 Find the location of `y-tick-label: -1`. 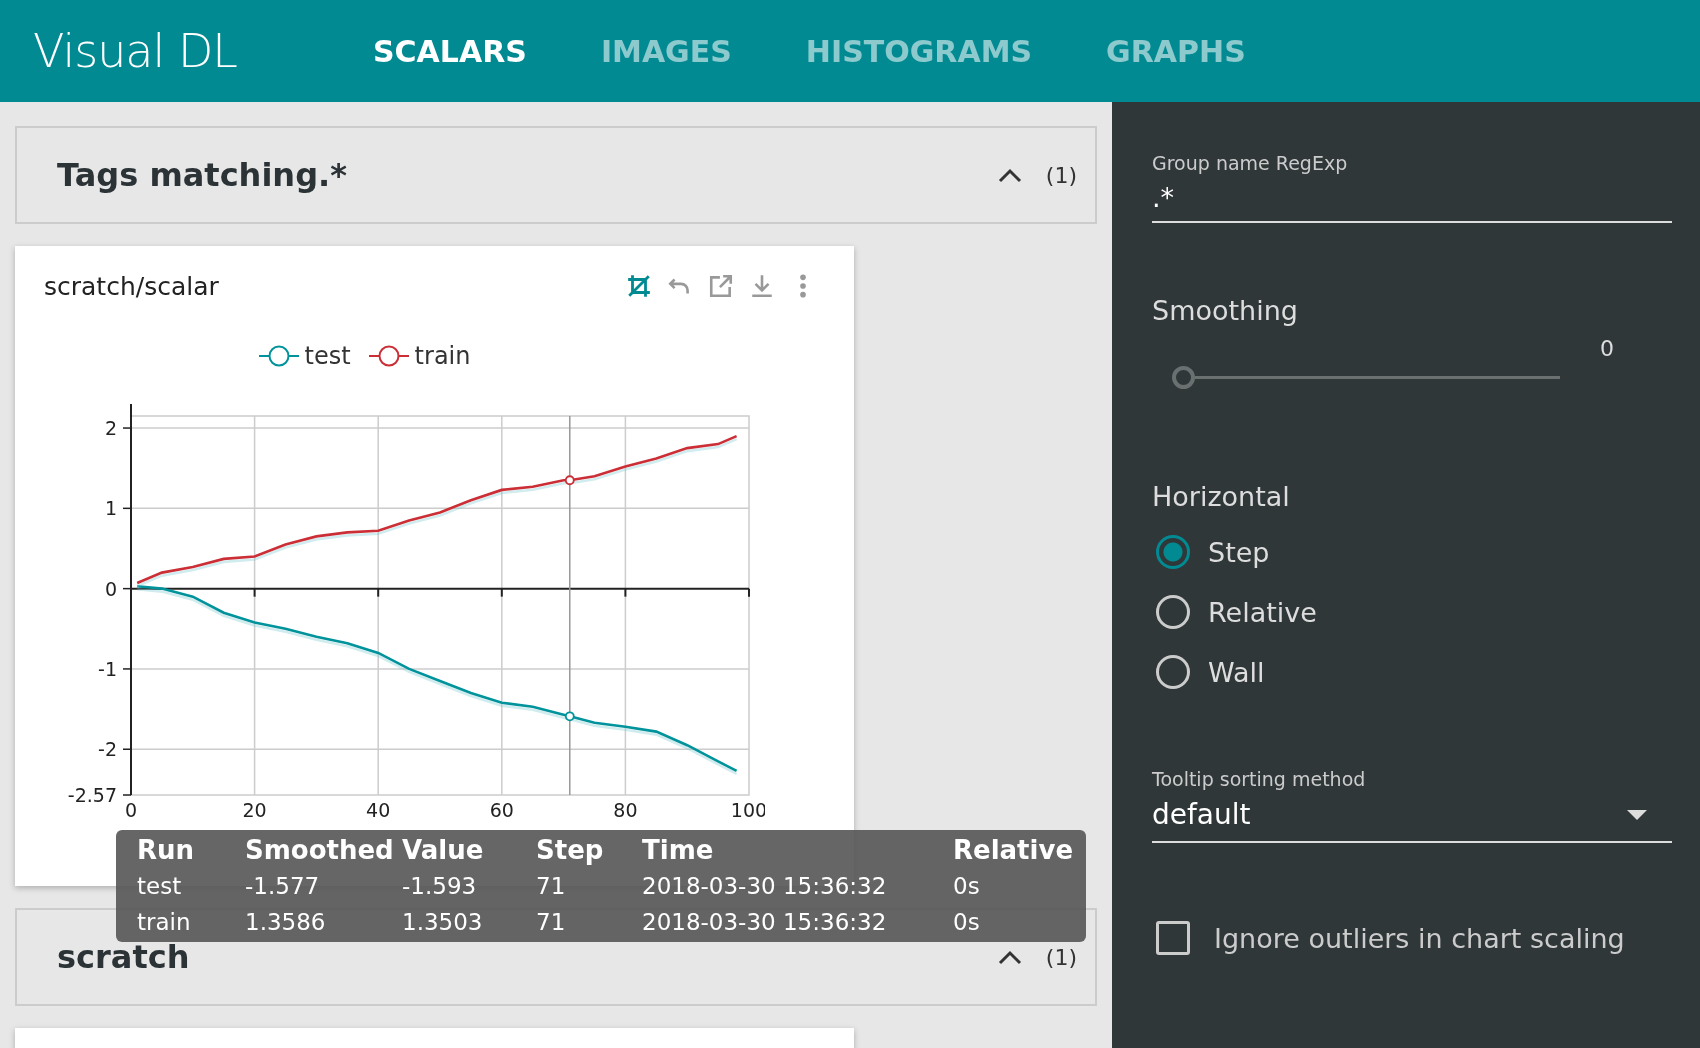

y-tick-label: -1 is located at coordinates (107, 668).